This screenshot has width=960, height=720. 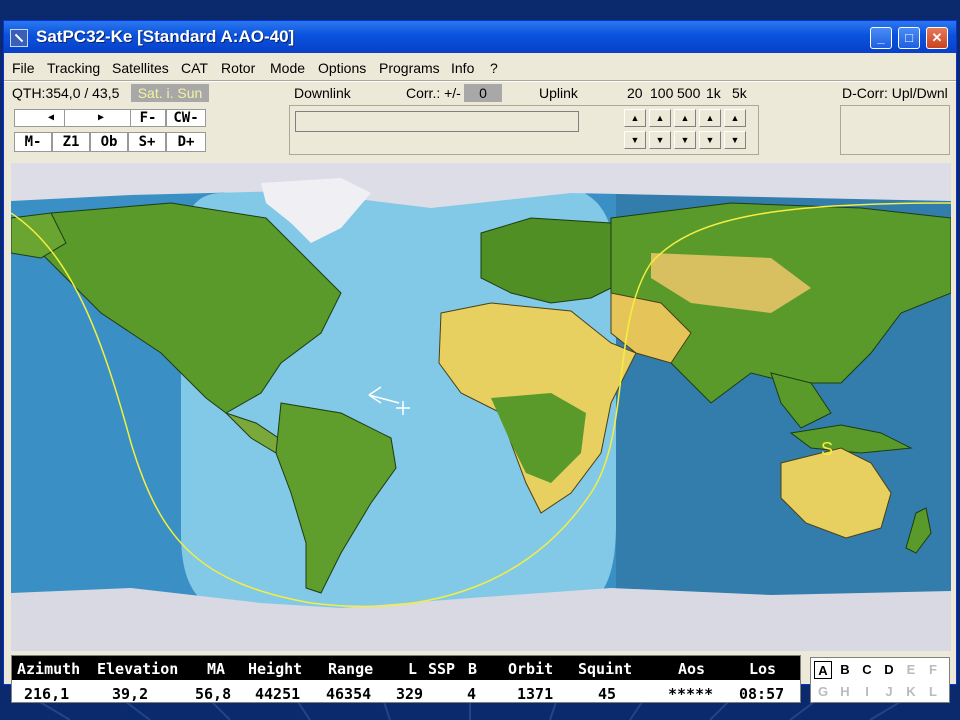 I want to click on sat-sun-indicator: Sat. i. Sun, so click(x=170, y=93).